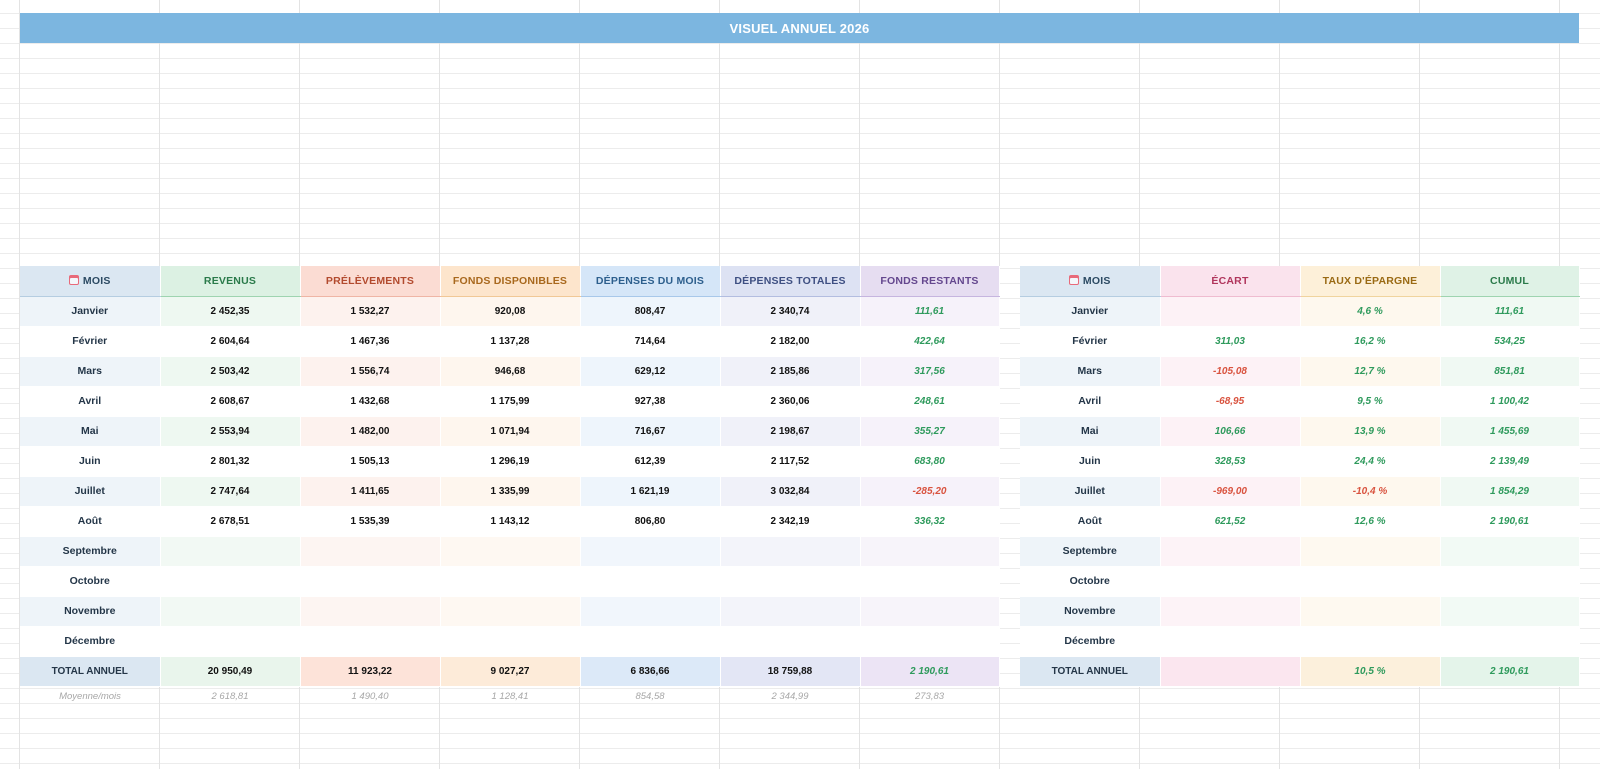  What do you see at coordinates (1090, 551) in the screenshot?
I see `month-cell: Septembre` at bounding box center [1090, 551].